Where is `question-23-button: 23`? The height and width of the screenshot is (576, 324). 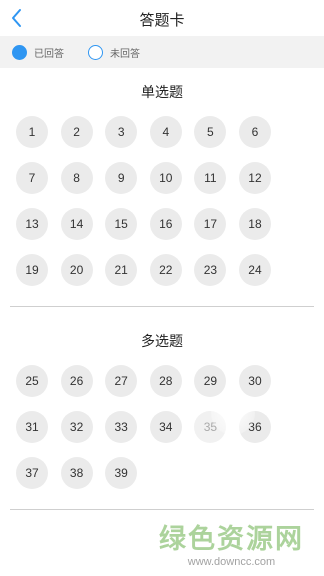
question-23-button: 23 is located at coordinates (210, 270).